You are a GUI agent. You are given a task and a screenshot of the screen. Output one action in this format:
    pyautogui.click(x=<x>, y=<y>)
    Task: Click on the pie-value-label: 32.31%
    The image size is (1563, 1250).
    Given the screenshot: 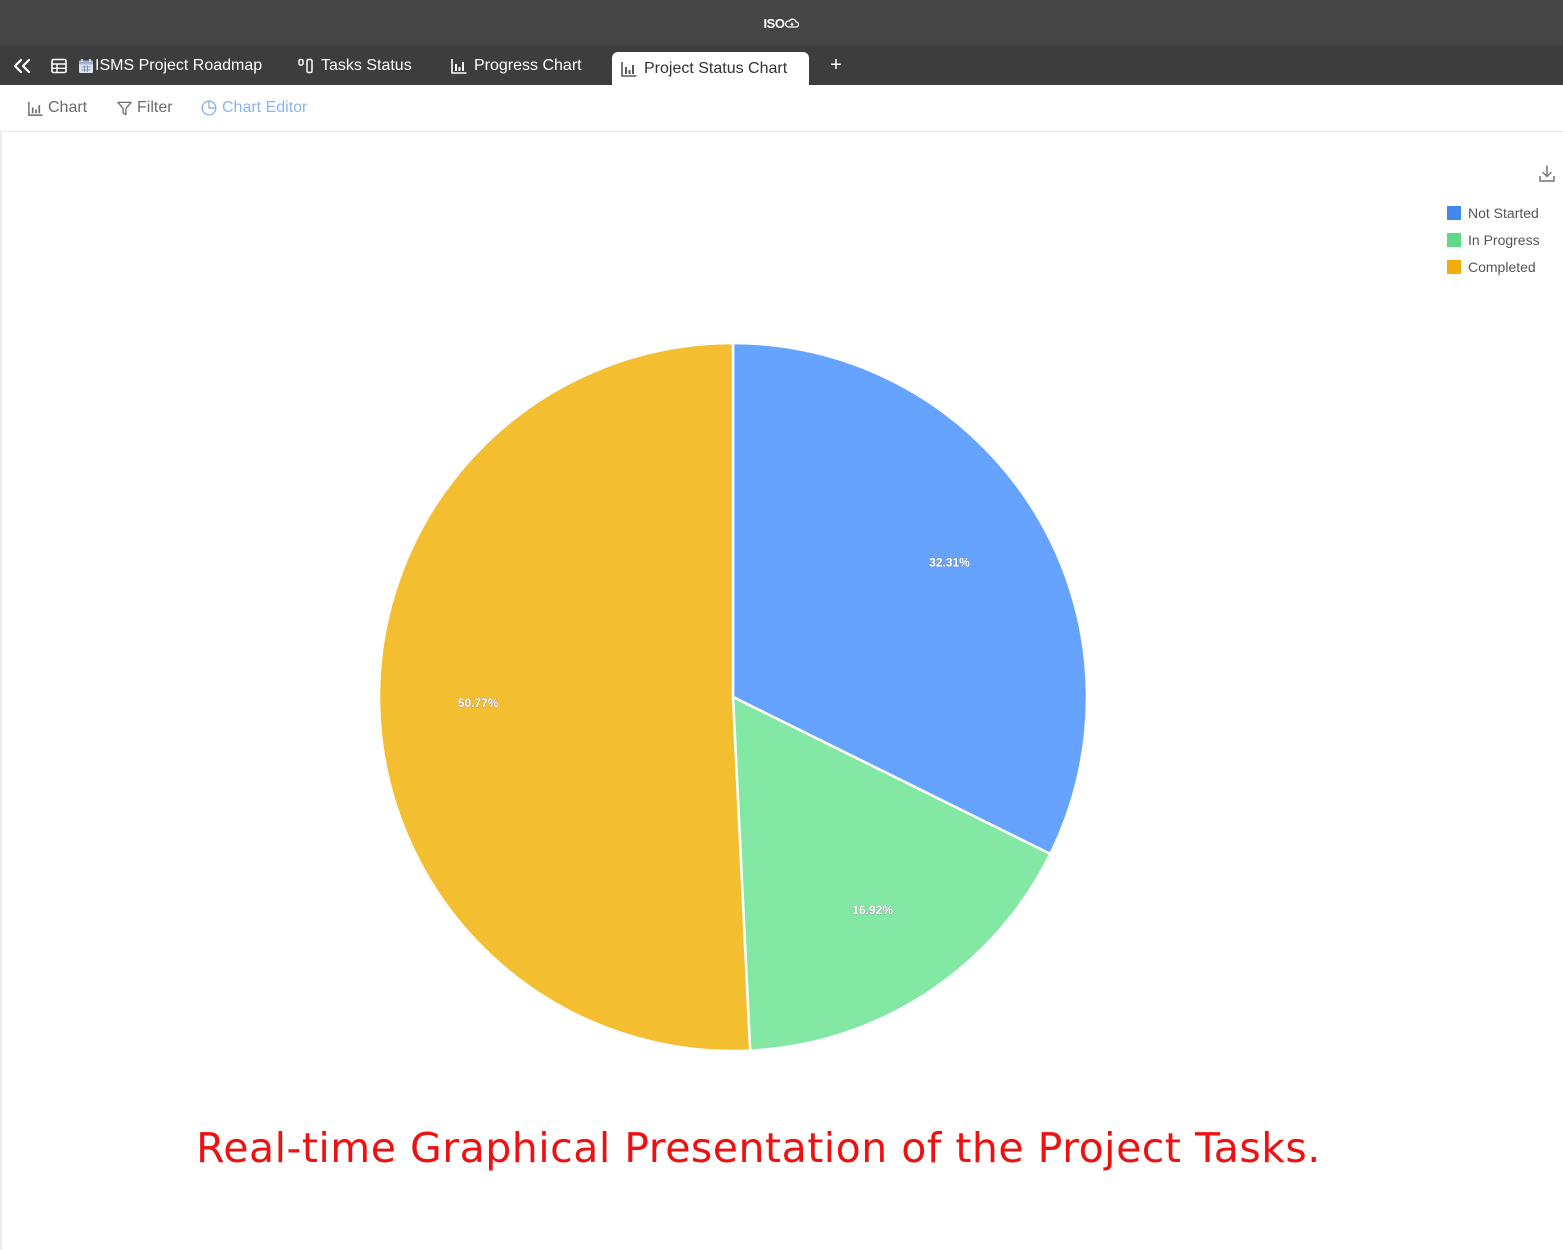 What is the action you would take?
    pyautogui.click(x=949, y=563)
    